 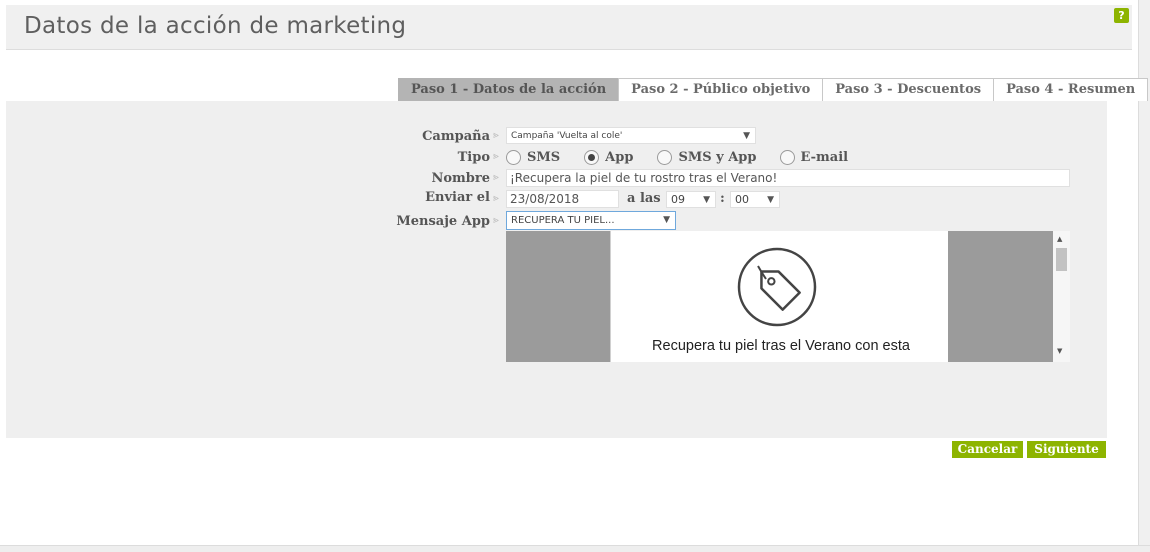 I want to click on preview-scrollbar: ▲ ▼, so click(x=1061, y=296).